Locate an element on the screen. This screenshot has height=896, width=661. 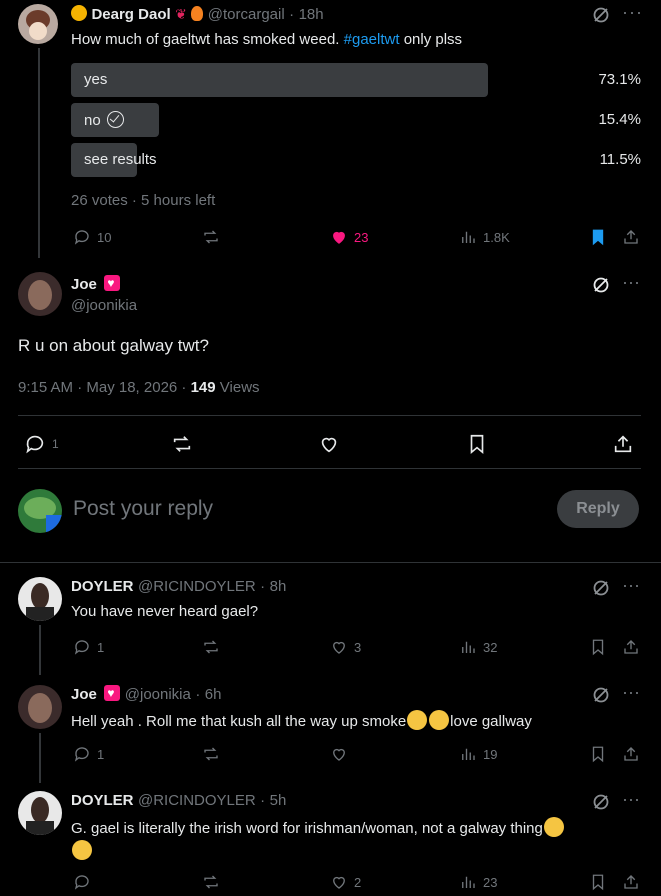
reply-input: Post your reply is located at coordinates (143, 509).